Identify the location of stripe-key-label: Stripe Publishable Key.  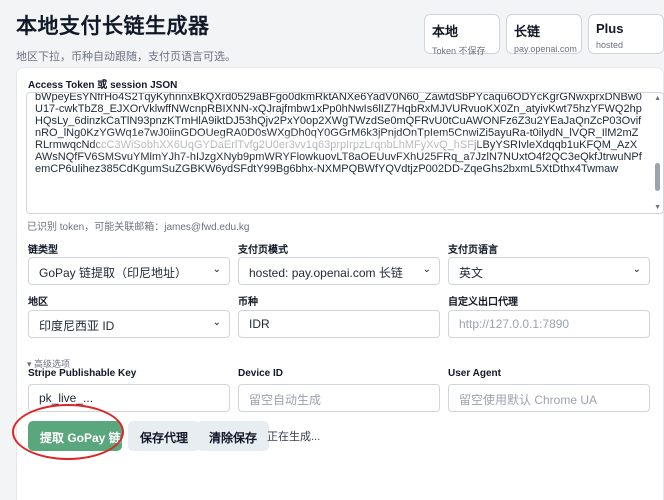
(82, 373).